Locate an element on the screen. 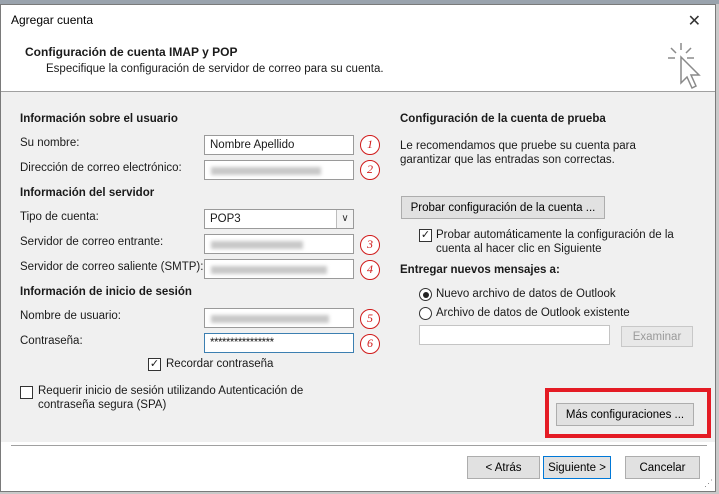 The height and width of the screenshot is (494, 719). spa-checkbox is located at coordinates (26, 392).